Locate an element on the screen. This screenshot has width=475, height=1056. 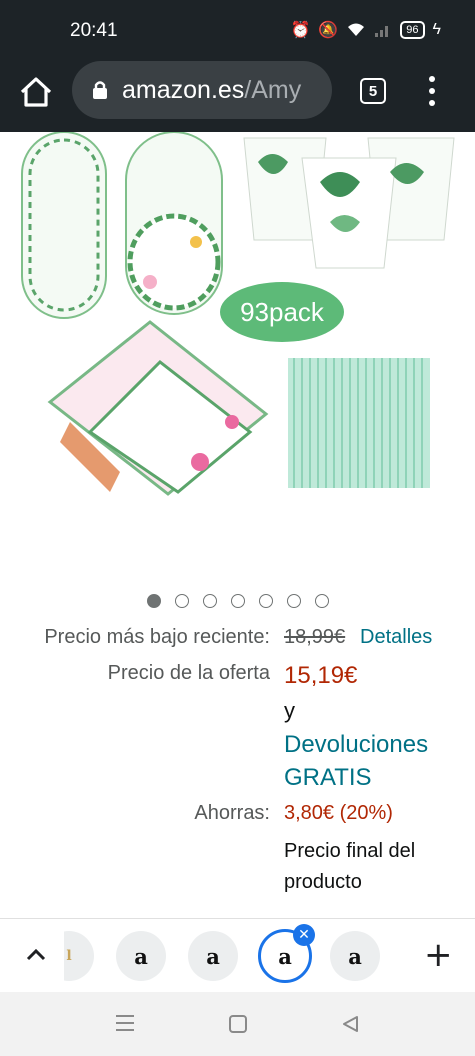
carousel-indicator is located at coordinates (237, 601).